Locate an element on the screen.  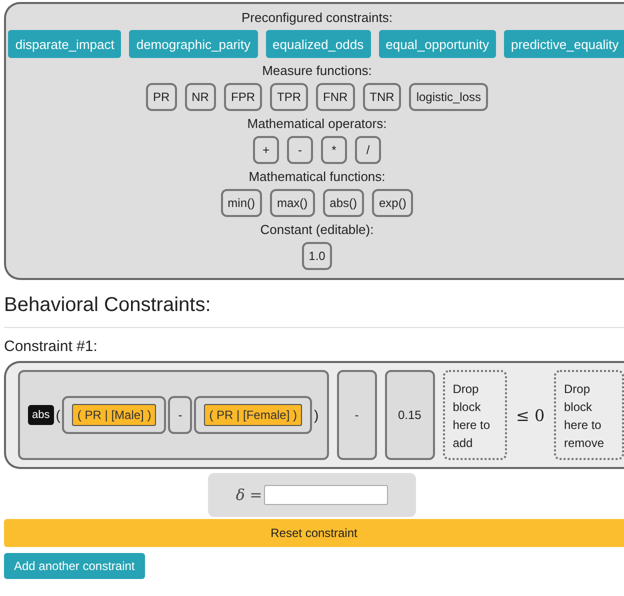
palette-block: - is located at coordinates (300, 150).